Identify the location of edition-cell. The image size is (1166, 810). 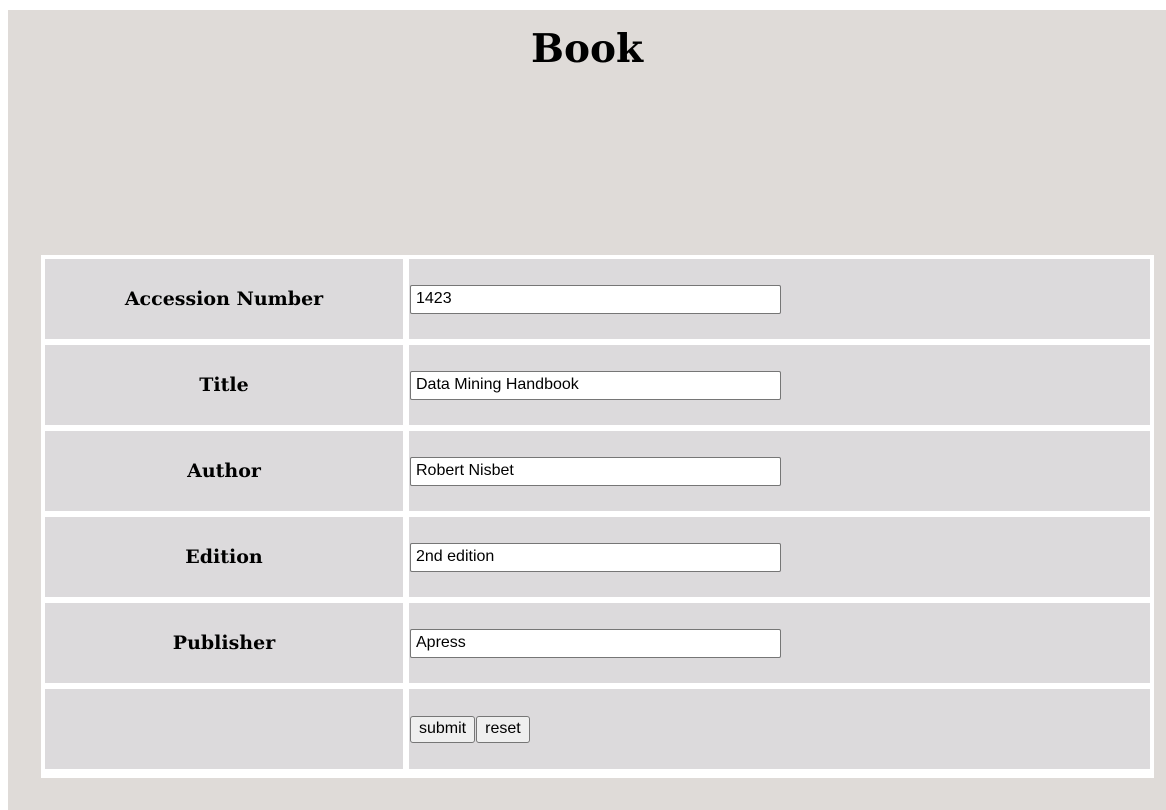
(779, 557).